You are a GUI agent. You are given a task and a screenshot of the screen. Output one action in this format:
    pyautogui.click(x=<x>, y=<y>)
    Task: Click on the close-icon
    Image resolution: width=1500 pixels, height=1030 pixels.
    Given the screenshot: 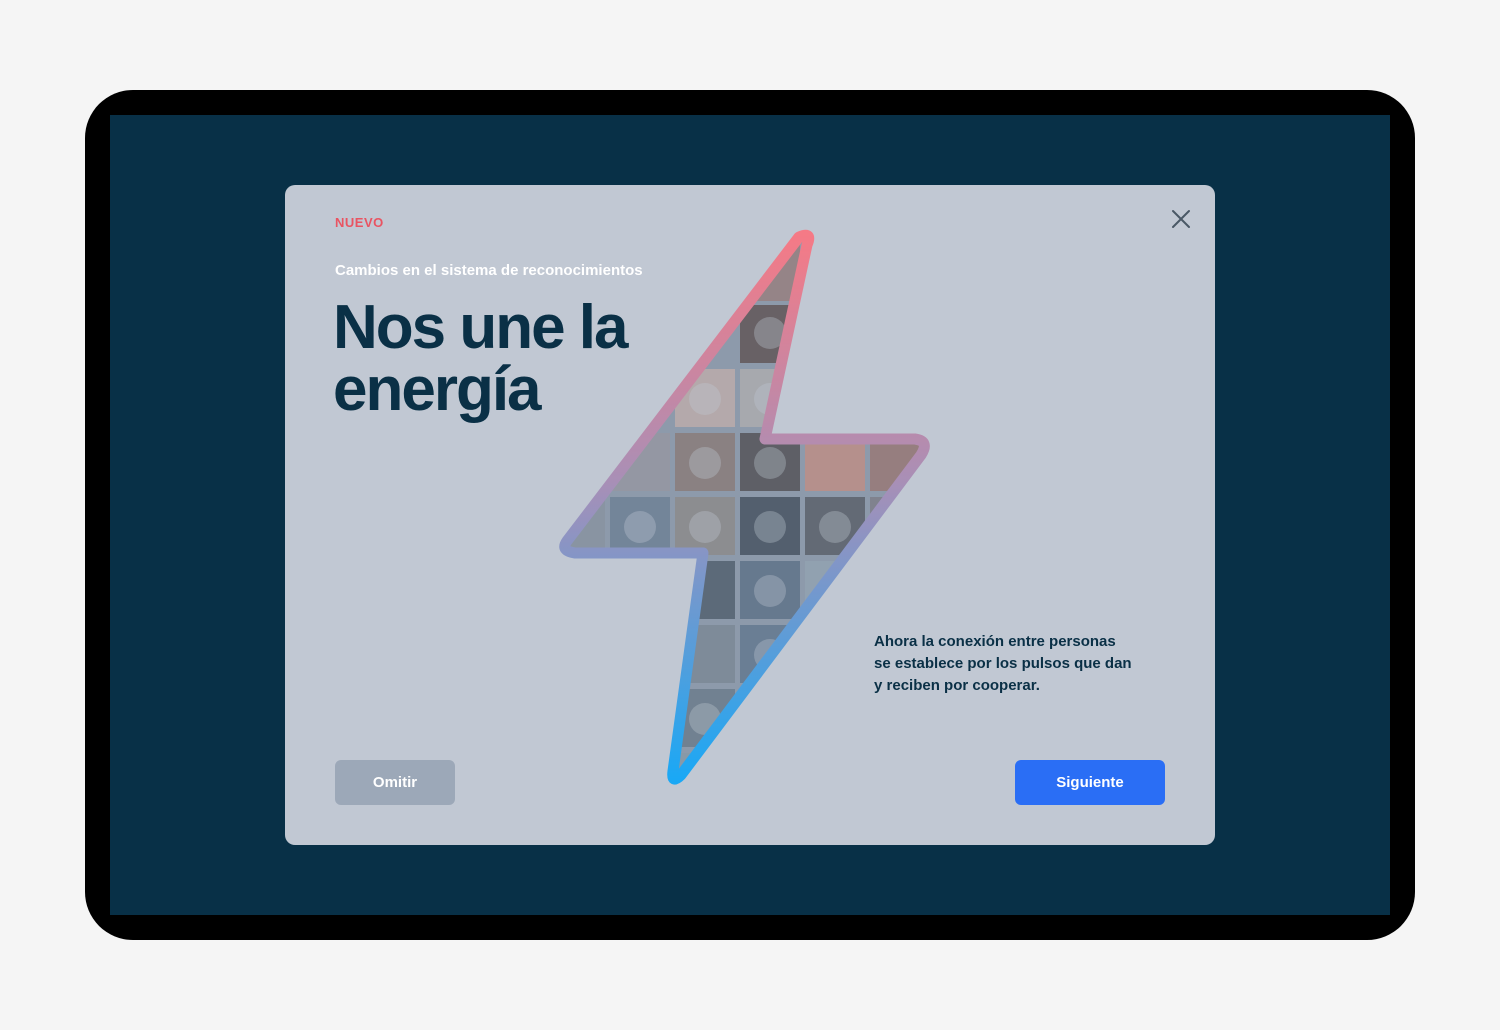 What is the action you would take?
    pyautogui.click(x=1181, y=219)
    